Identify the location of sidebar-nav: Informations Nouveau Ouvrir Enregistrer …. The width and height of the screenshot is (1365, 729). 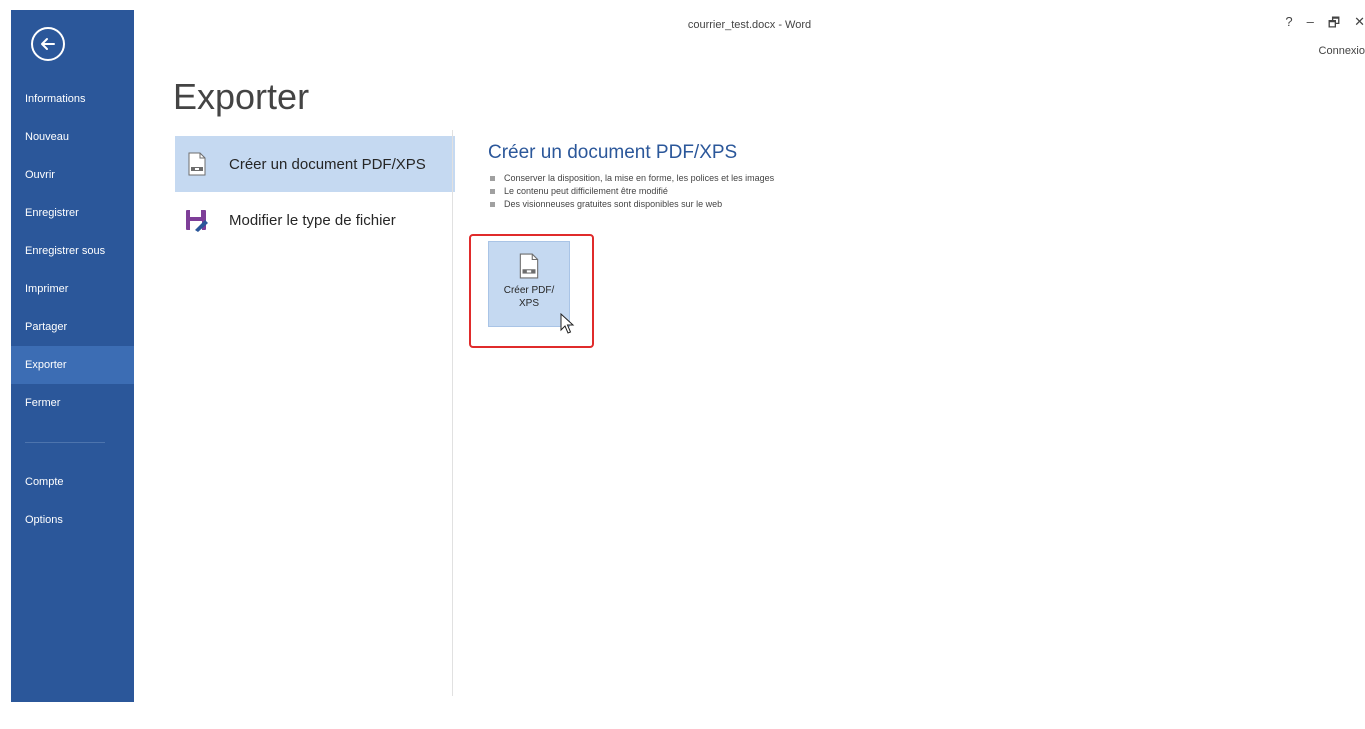
(72, 309).